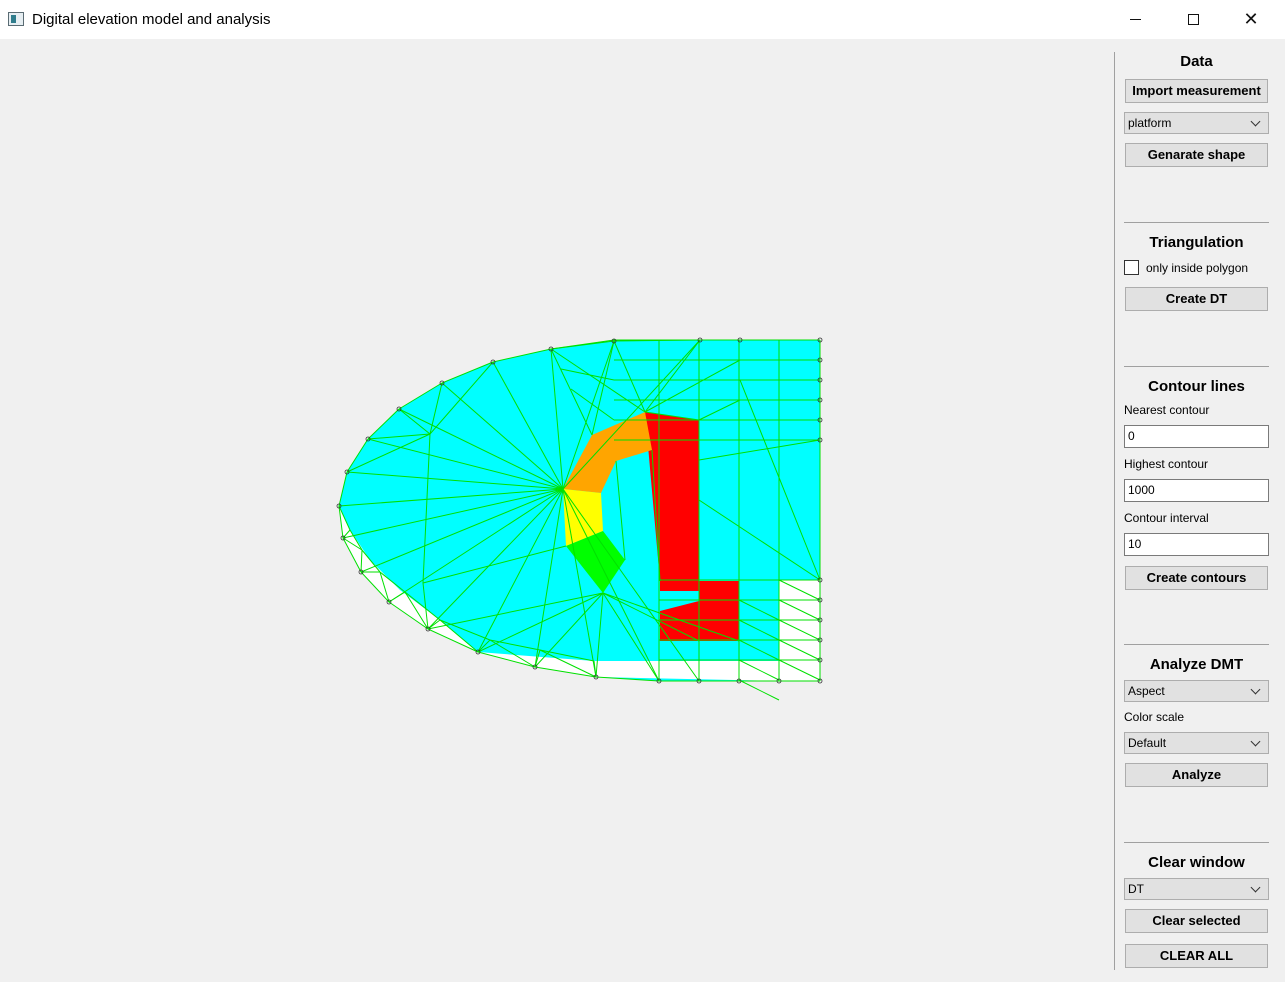 The image size is (1285, 982). I want to click on inside-polygon-label: only inside polygon, so click(1197, 268).